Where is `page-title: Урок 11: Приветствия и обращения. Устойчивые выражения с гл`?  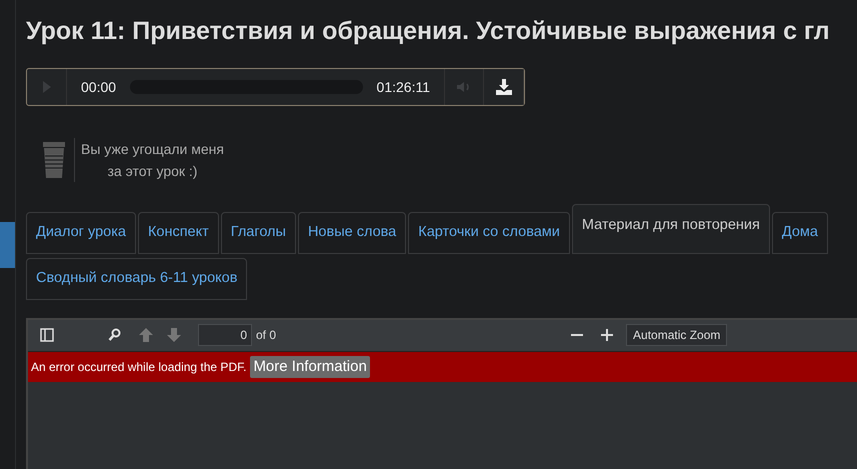
page-title: Урок 11: Приветствия и обращения. Устойчивые выражения с гл is located at coordinates (428, 31).